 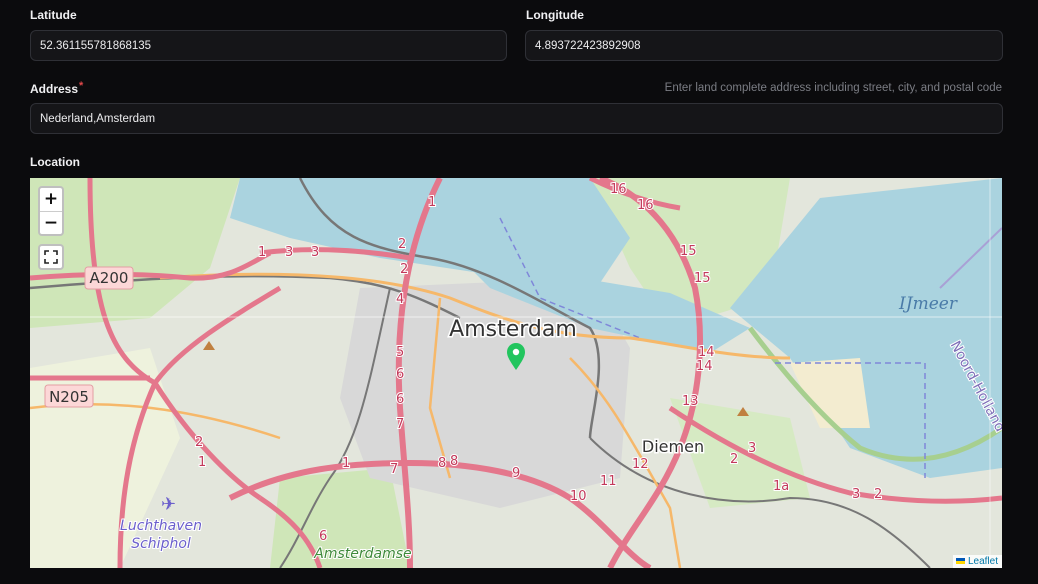 I want to click on address-field, so click(x=516, y=118).